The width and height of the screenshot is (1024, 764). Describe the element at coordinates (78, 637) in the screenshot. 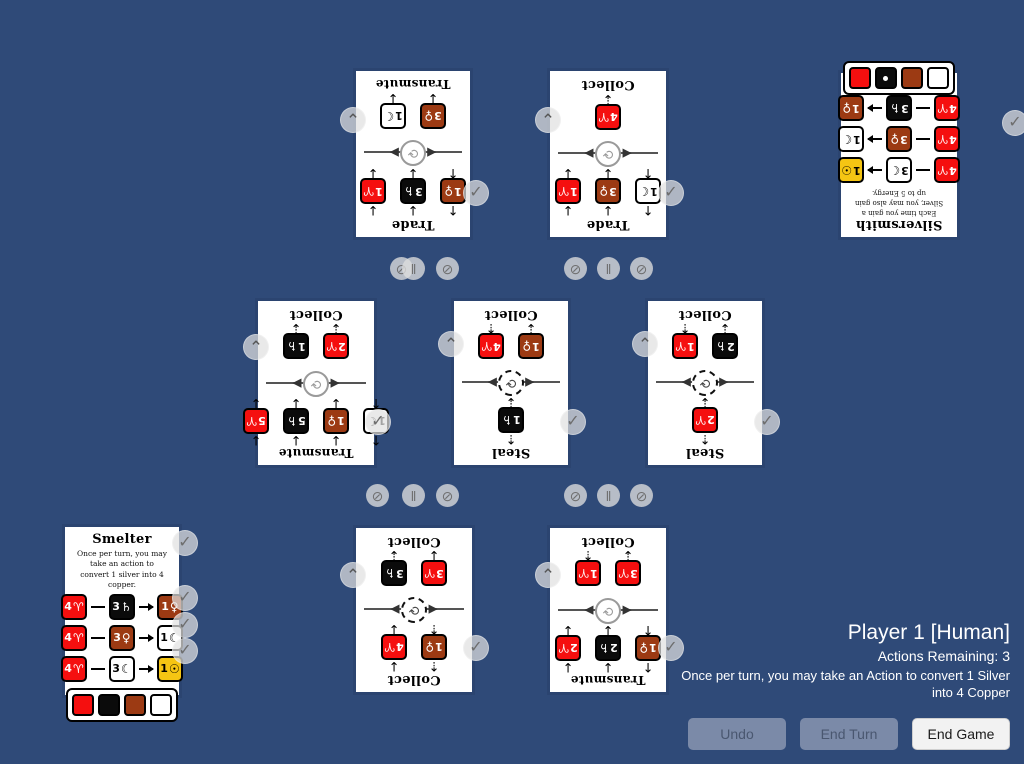

I see `token-symbol-icon: ♈` at that location.